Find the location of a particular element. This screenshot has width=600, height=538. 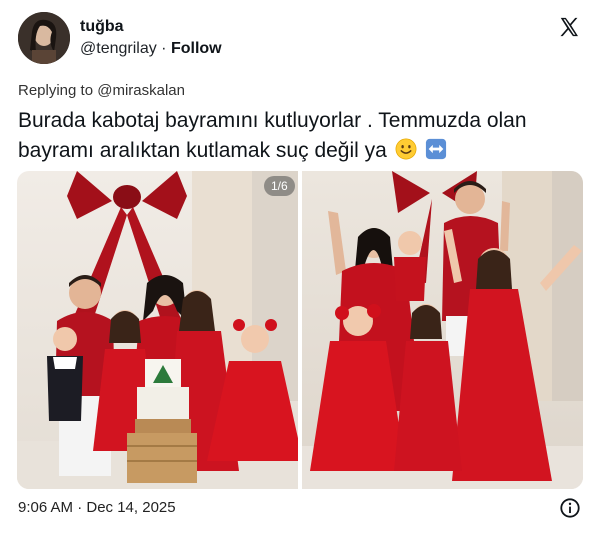

info-icon is located at coordinates (570, 508).